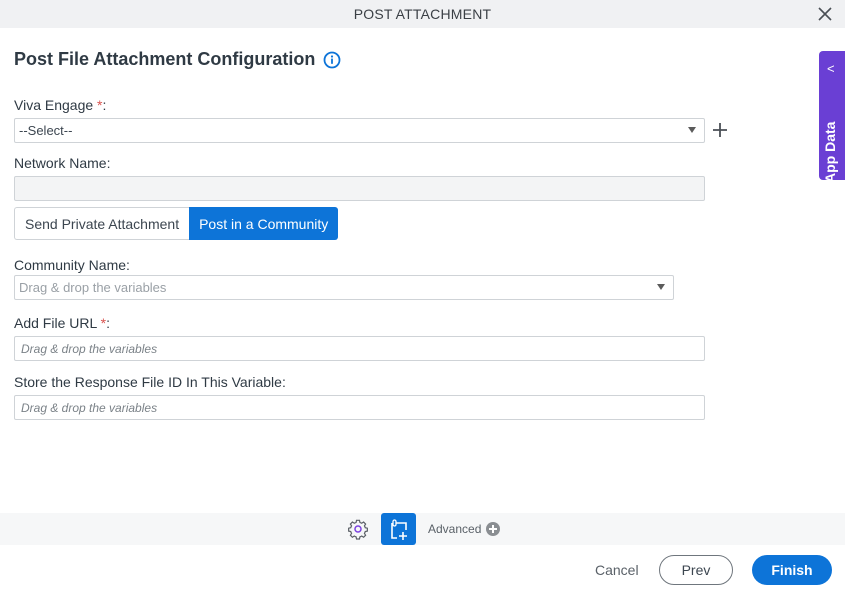 The height and width of the screenshot is (596, 845). What do you see at coordinates (493, 529) in the screenshot?
I see `plus-circle-icon` at bounding box center [493, 529].